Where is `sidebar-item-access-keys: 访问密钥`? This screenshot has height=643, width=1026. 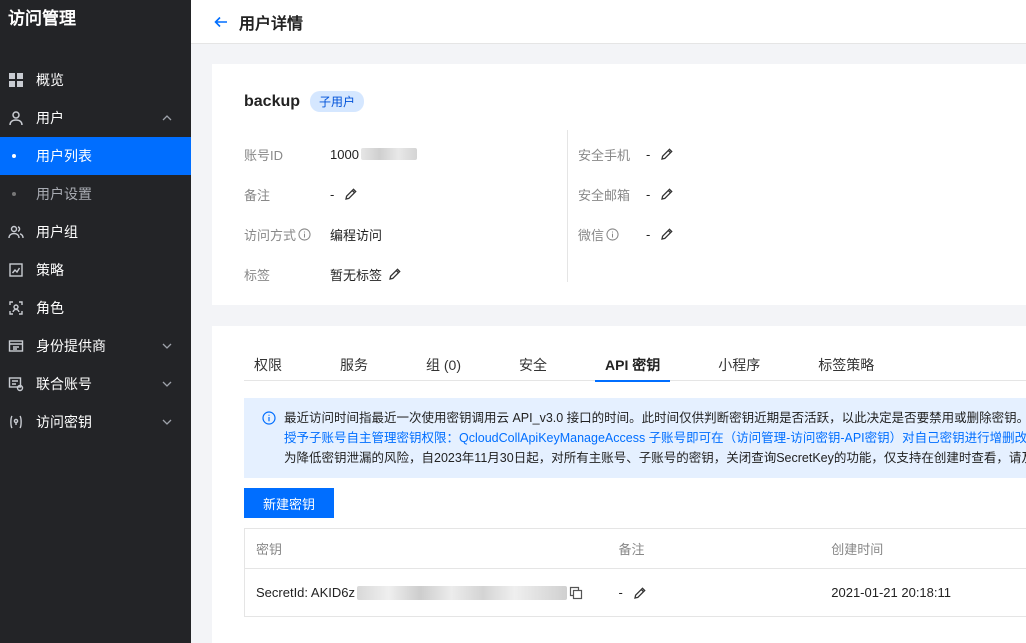 sidebar-item-access-keys: 访问密钥 is located at coordinates (95, 422).